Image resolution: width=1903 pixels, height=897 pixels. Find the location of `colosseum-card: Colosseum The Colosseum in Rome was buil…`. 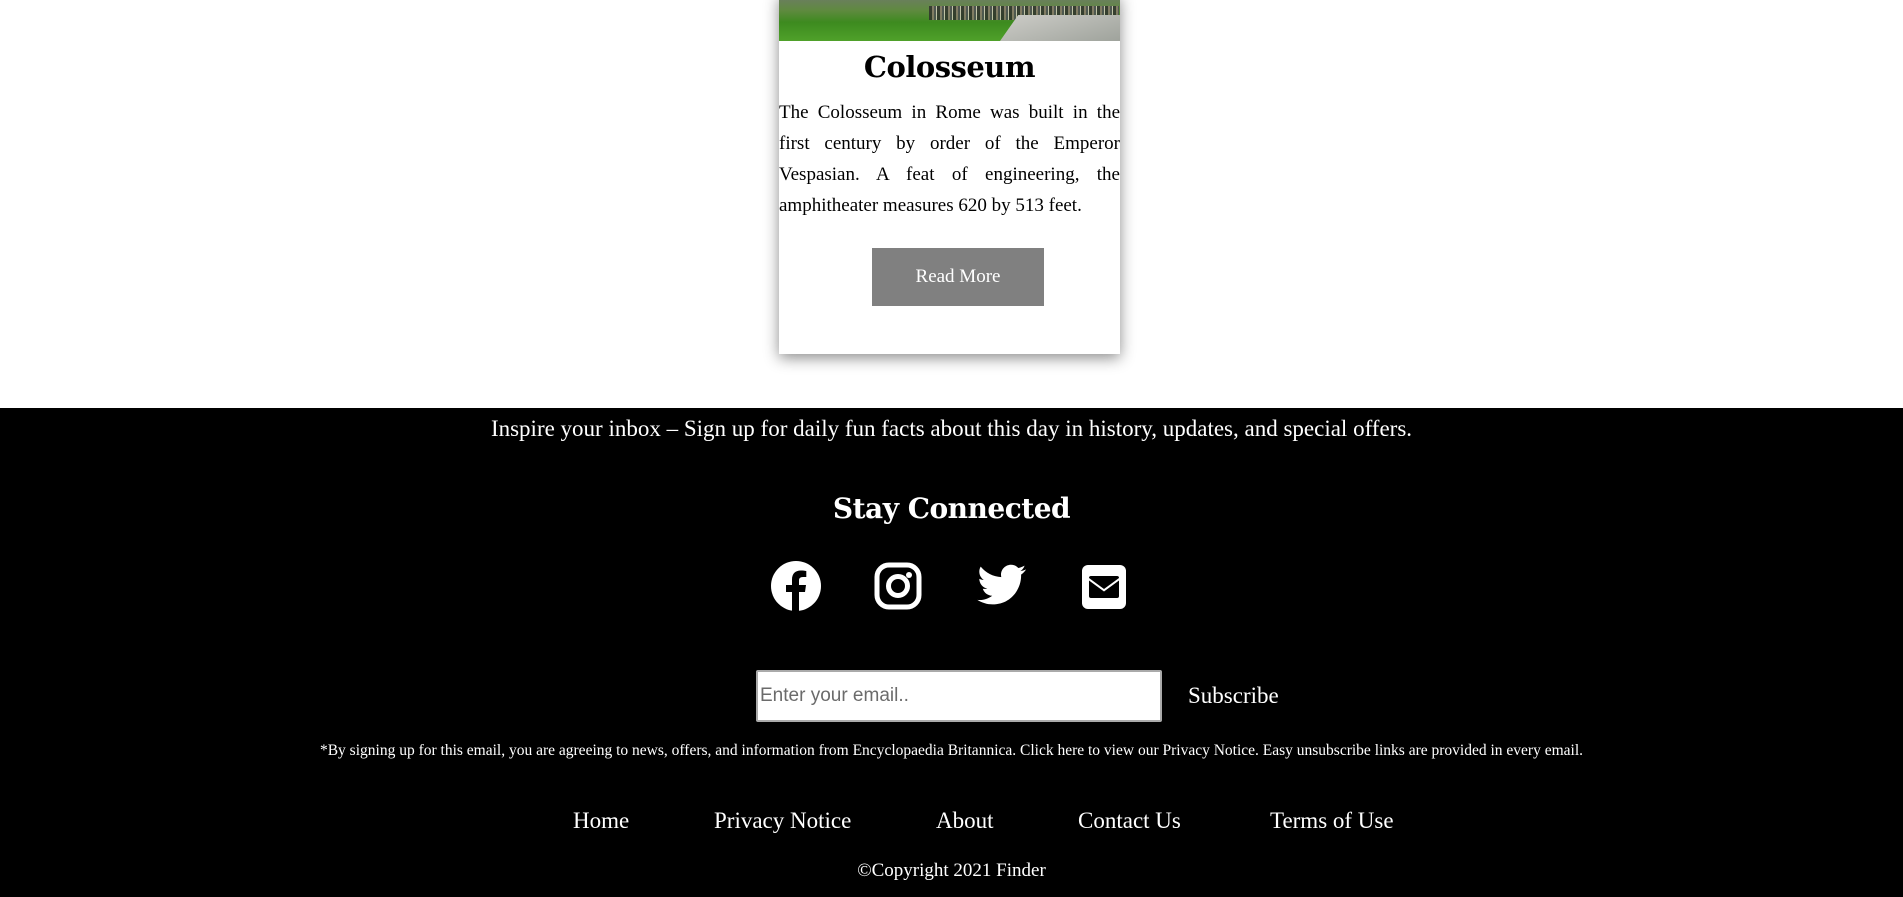

colosseum-card: Colosseum The Colosseum in Rome was buil… is located at coordinates (949, 177).